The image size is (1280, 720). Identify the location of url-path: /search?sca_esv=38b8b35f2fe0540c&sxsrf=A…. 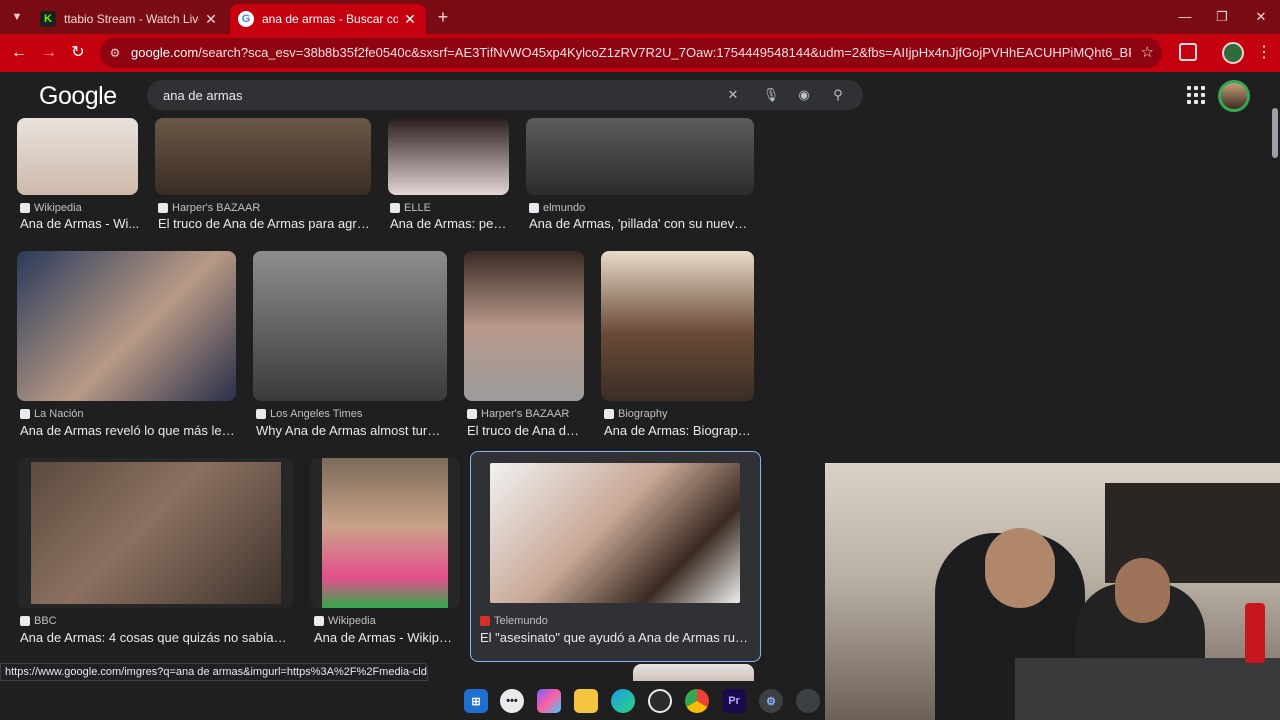
(664, 52).